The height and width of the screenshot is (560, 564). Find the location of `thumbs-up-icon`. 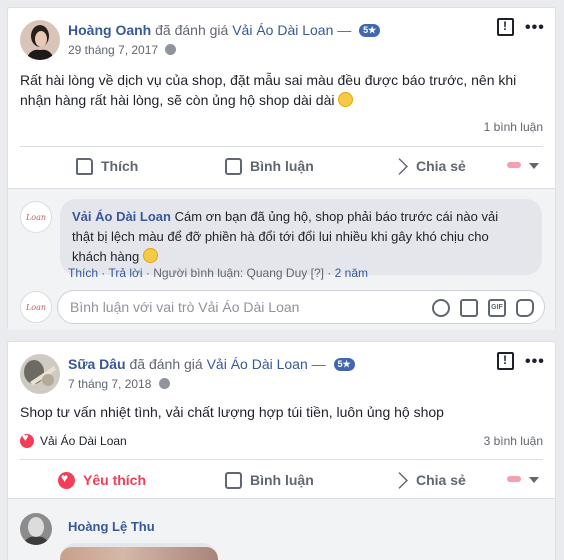

thumbs-up-icon is located at coordinates (84, 166).